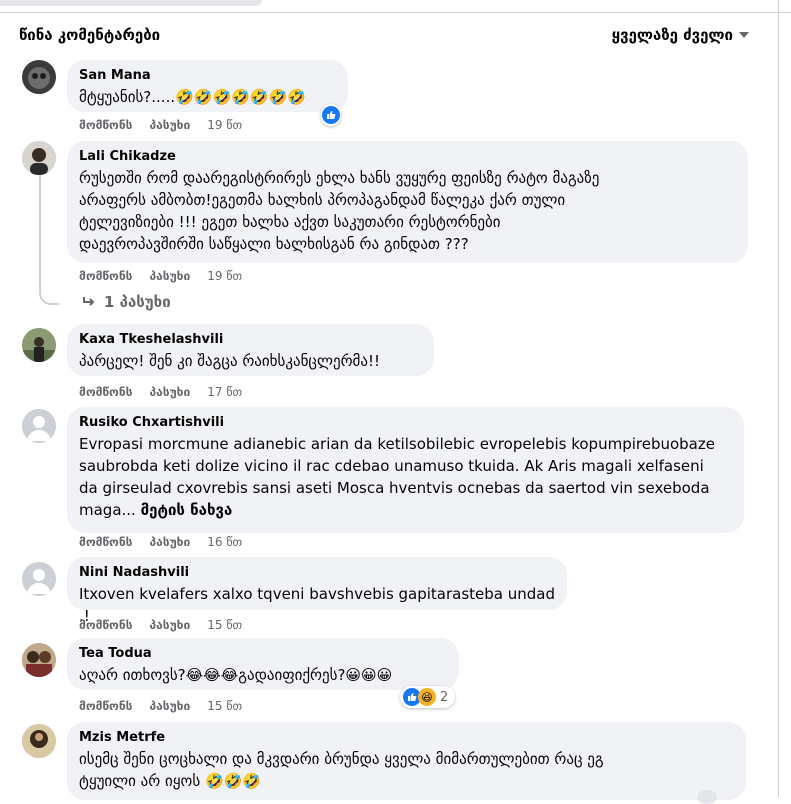 The width and height of the screenshot is (791, 804). Describe the element at coordinates (317, 573) in the screenshot. I see `comment-author: Nini Nadashvili` at that location.